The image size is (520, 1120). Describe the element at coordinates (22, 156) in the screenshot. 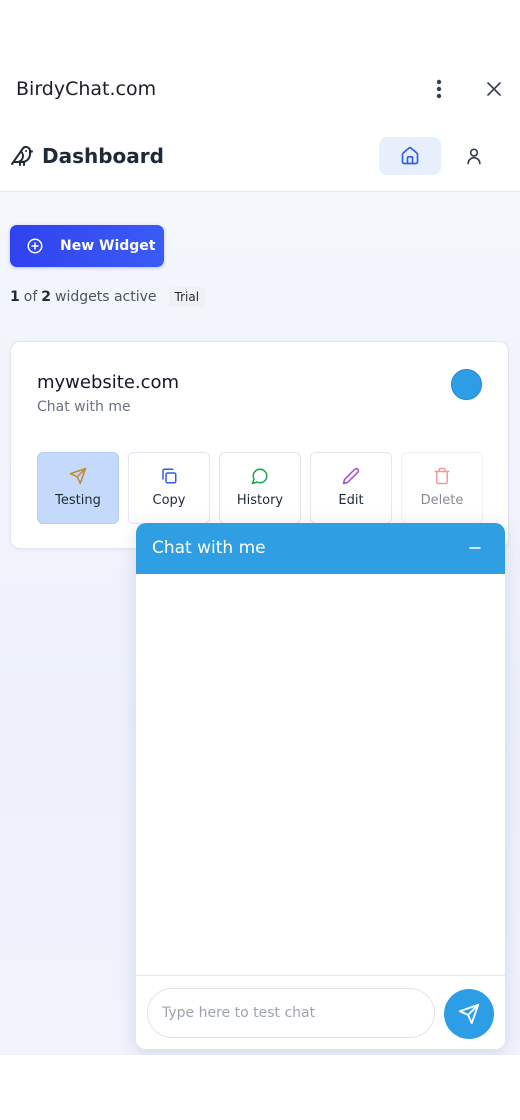

I see `bird-icon` at that location.